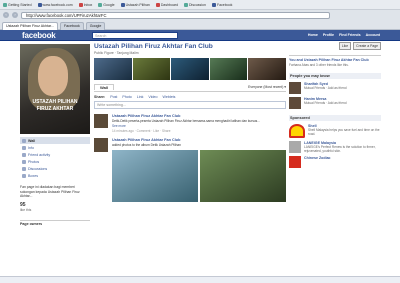  Describe the element at coordinates (24, 154) in the screenshot. I see `friends-icon` at that location.